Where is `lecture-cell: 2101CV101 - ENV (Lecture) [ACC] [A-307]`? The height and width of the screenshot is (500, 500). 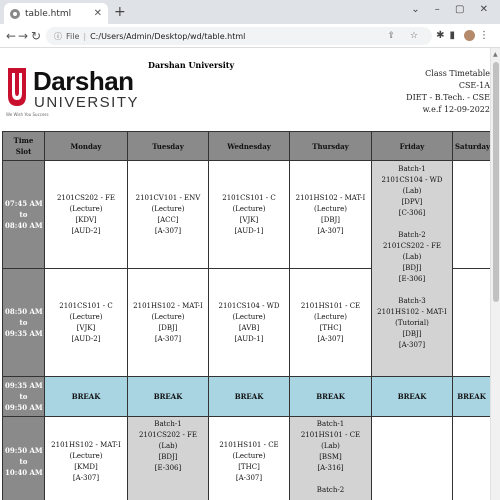 lecture-cell: 2101CV101 - ENV (Lecture) [ACC] [A-307] is located at coordinates (168, 214).